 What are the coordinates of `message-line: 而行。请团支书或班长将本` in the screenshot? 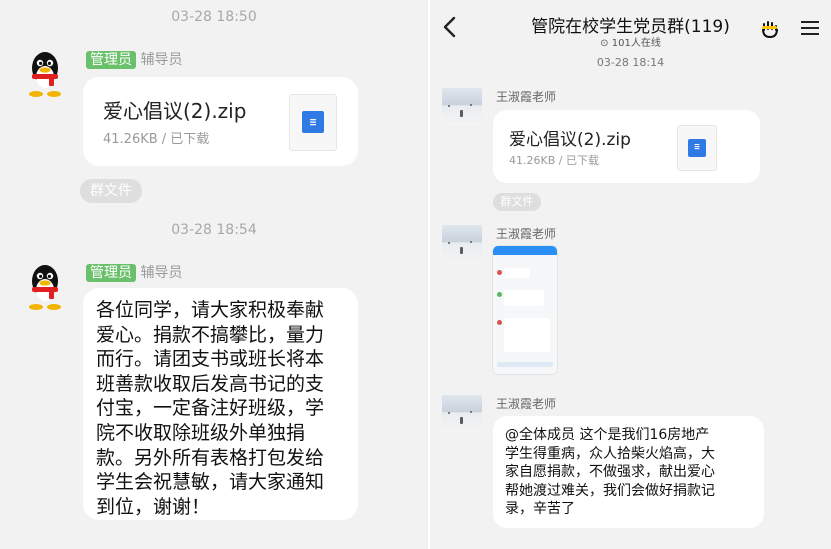 It's located at (210, 359).